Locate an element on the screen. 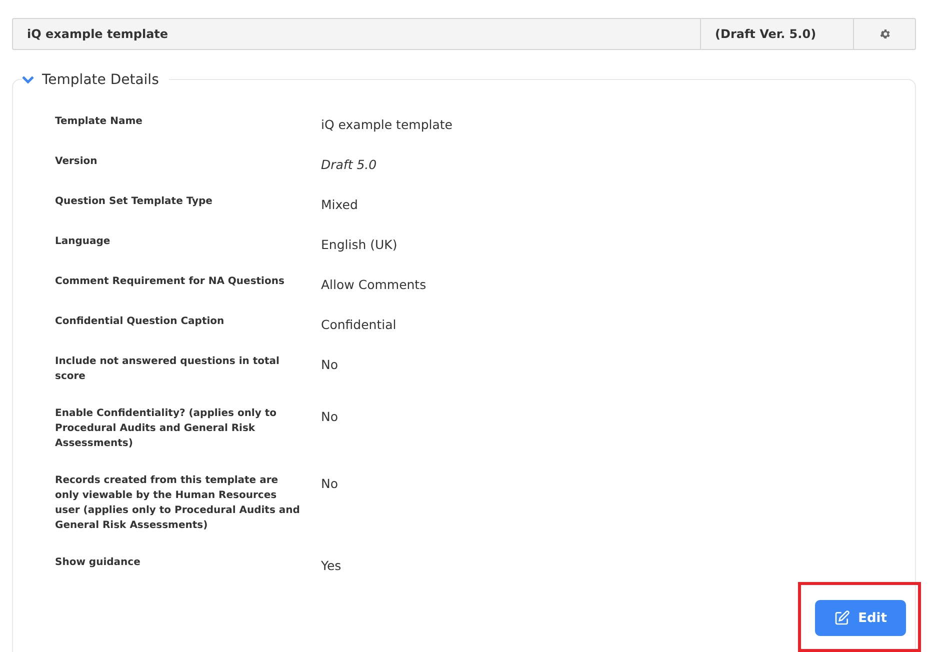 This screenshot has width=936, height=652. field-label: Comment Requirement for NA Questions is located at coordinates (170, 282).